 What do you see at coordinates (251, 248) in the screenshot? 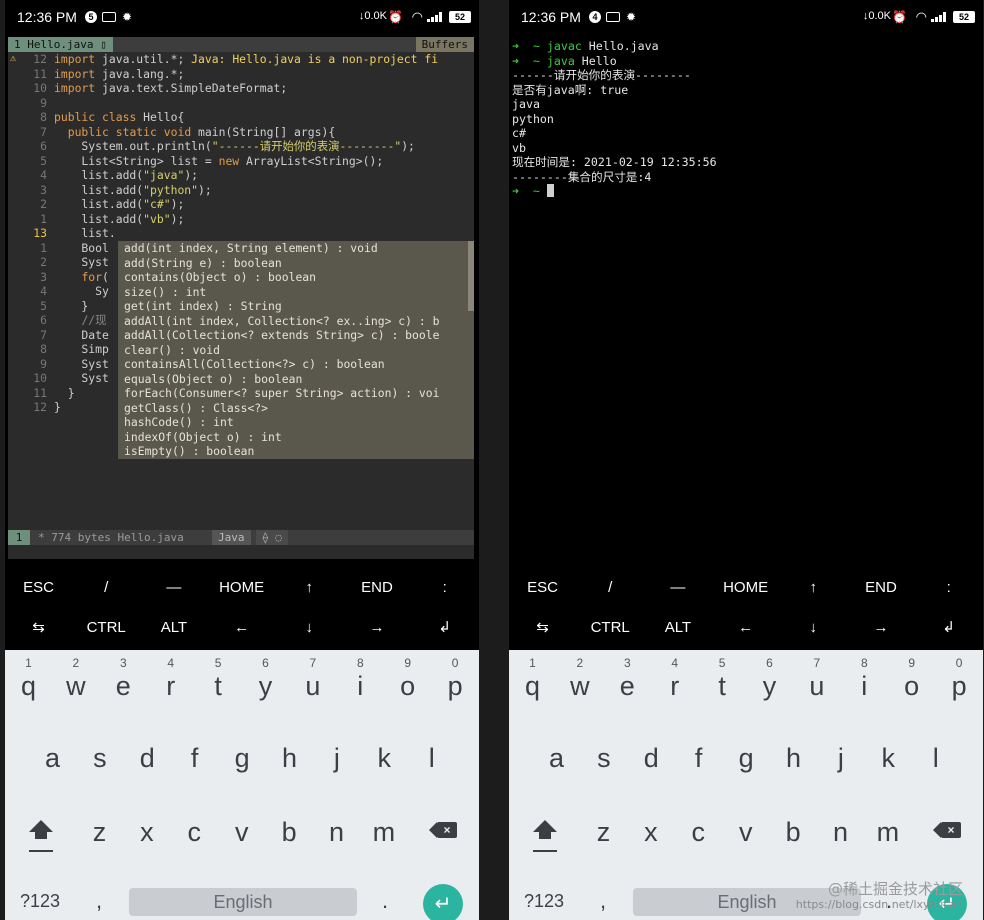
I see `completion-item: add(int index, String element) : void` at bounding box center [251, 248].